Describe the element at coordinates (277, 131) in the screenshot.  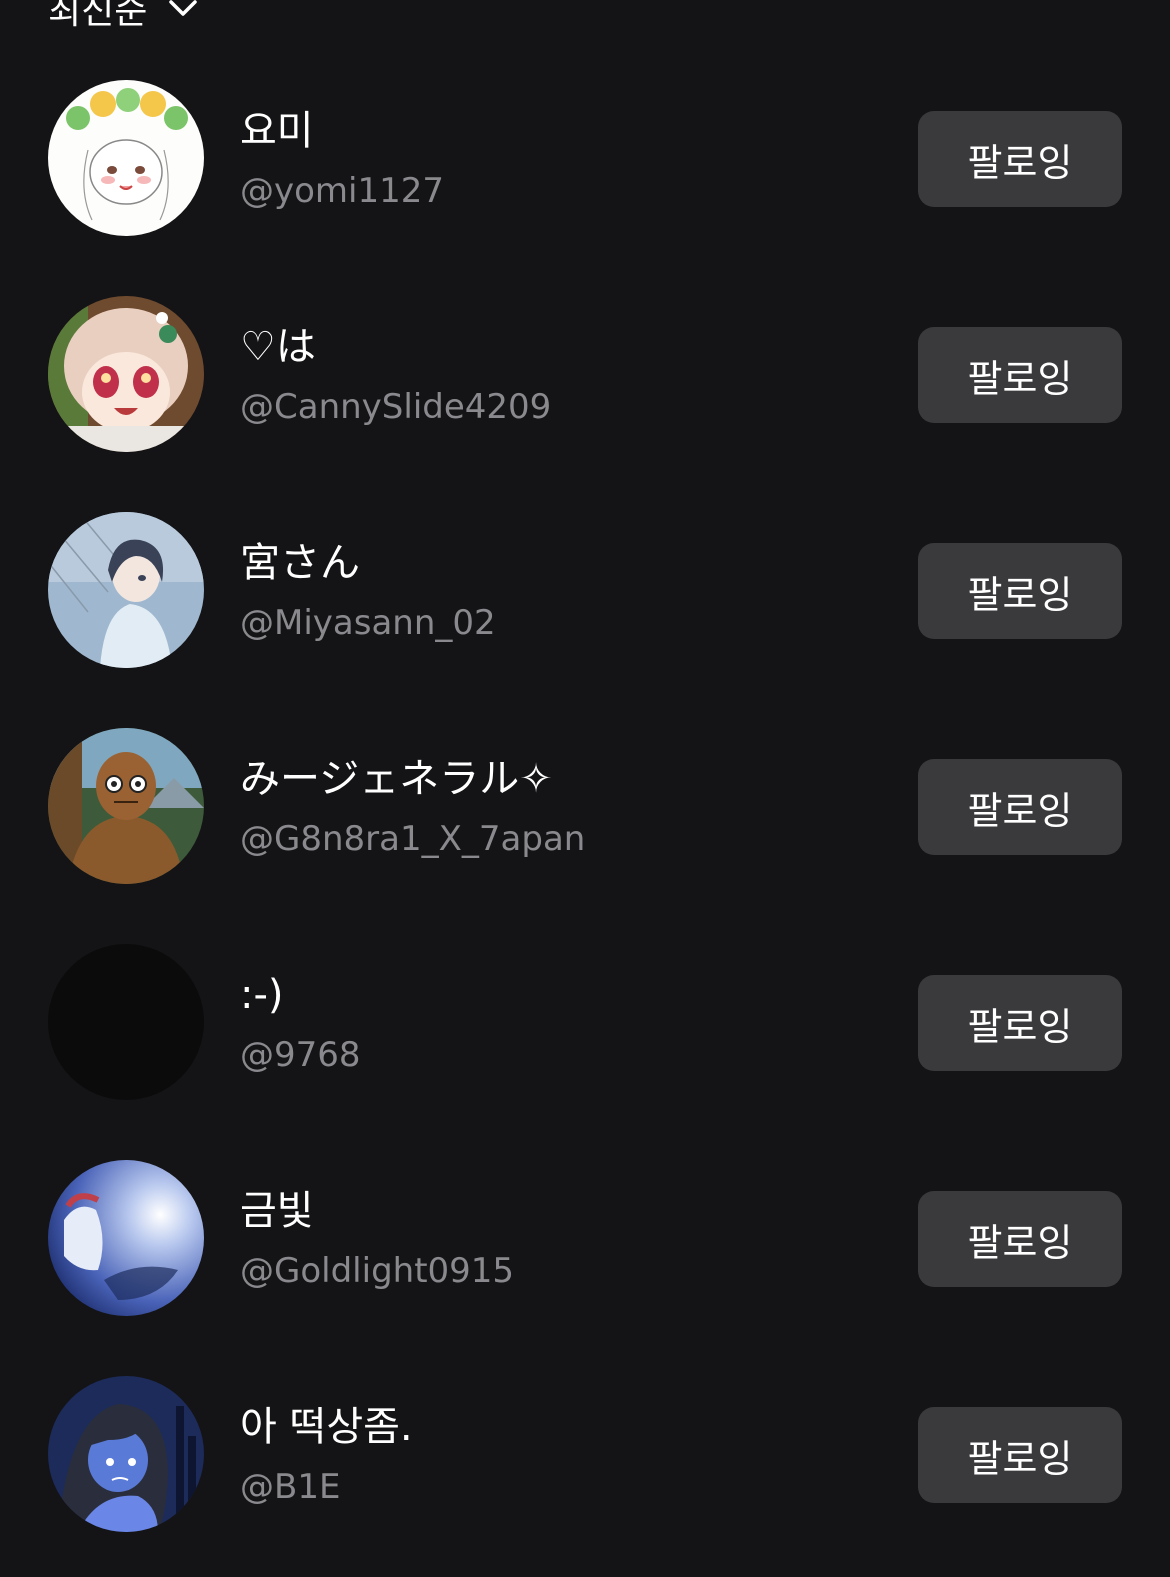
I see `user-name: 요미` at that location.